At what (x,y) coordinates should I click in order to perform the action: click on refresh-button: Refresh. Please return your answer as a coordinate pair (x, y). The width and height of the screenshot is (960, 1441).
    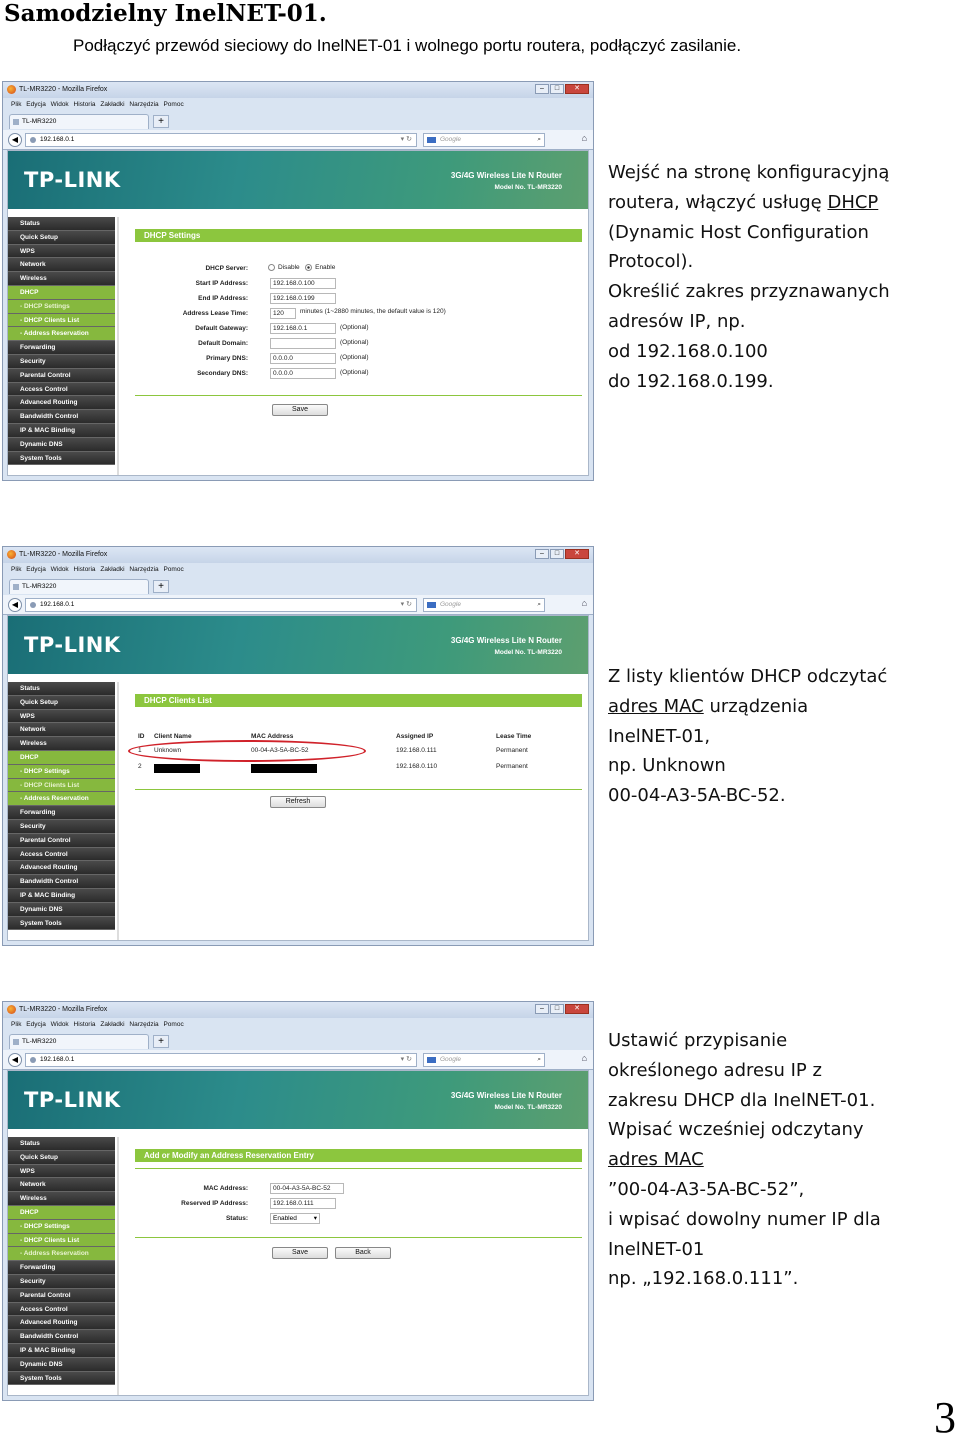
    Looking at the image, I should click on (298, 802).